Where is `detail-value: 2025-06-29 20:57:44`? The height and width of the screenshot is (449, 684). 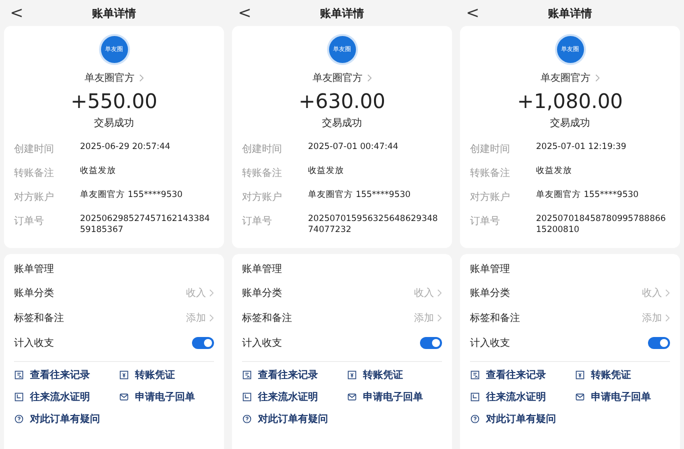 detail-value: 2025-06-29 20:57:44 is located at coordinates (126, 148).